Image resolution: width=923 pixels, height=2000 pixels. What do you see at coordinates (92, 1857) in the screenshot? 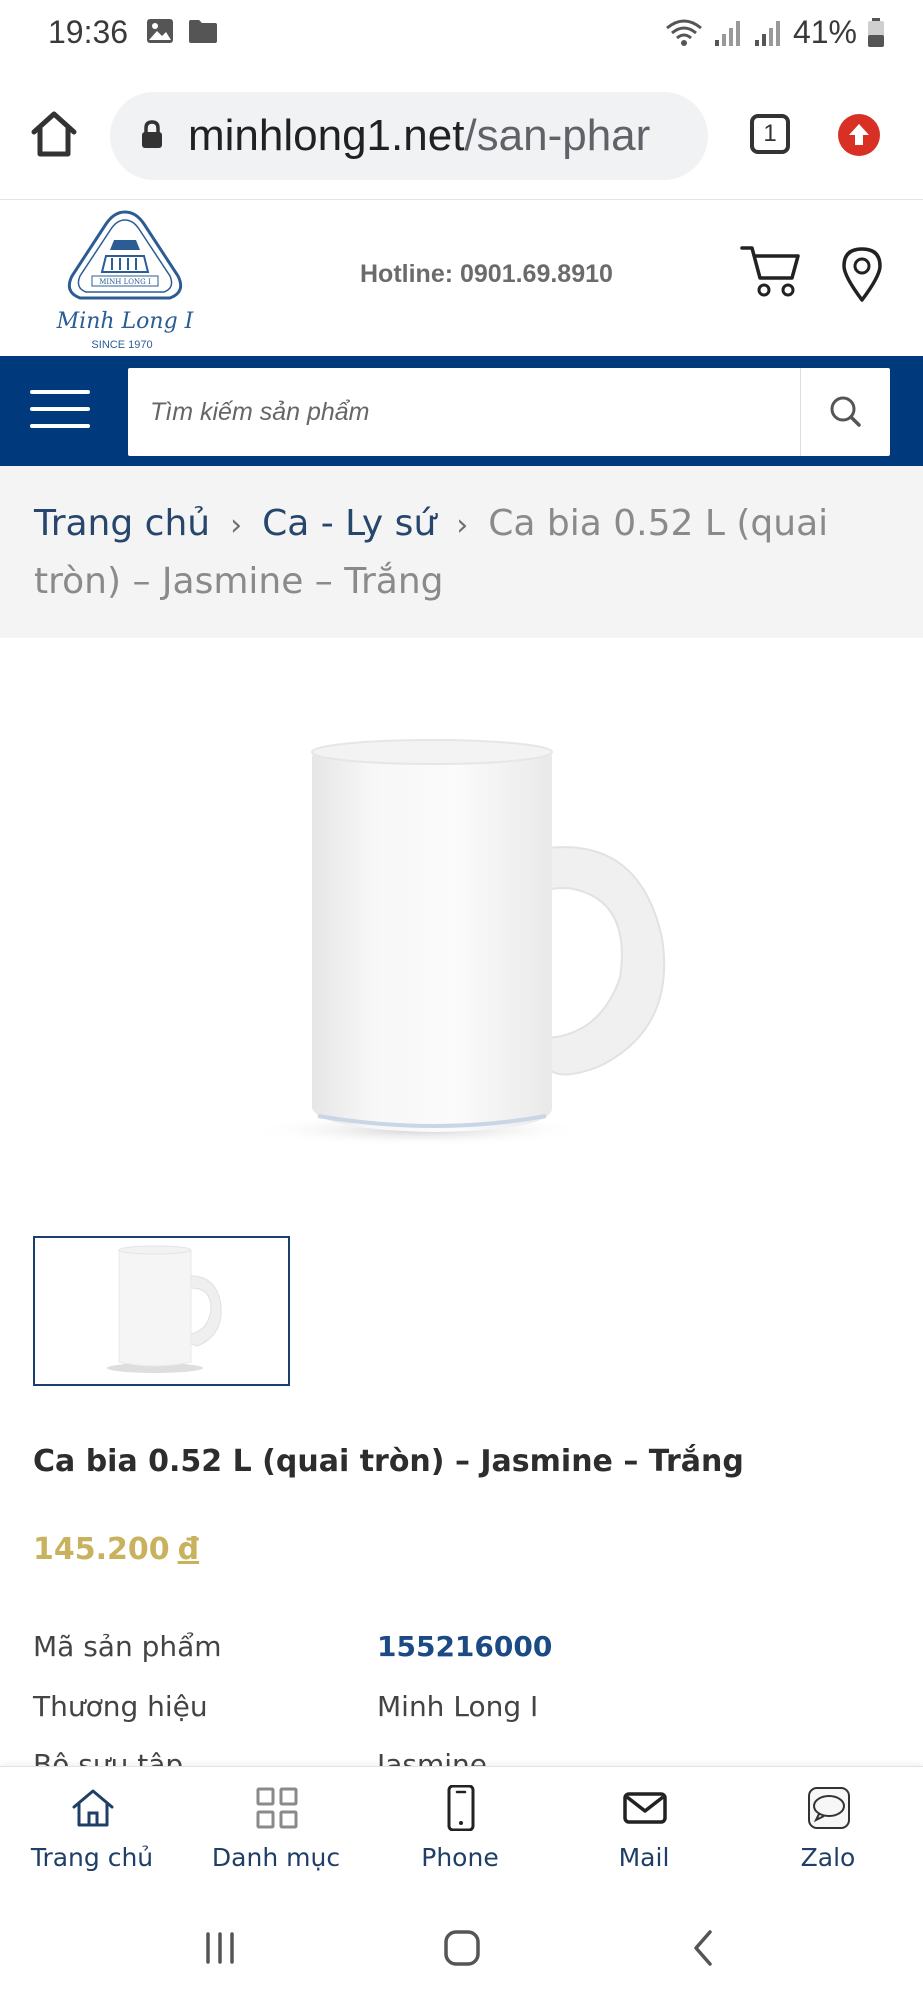
I see `nav-home-label: Trang chủ` at bounding box center [92, 1857].